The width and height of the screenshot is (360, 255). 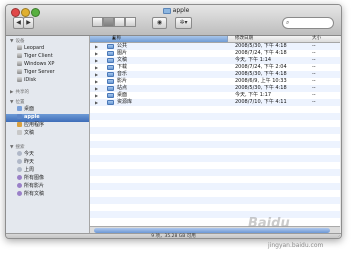 I want to click on sidebar-item-idisk: iDisk, so click(x=26, y=80).